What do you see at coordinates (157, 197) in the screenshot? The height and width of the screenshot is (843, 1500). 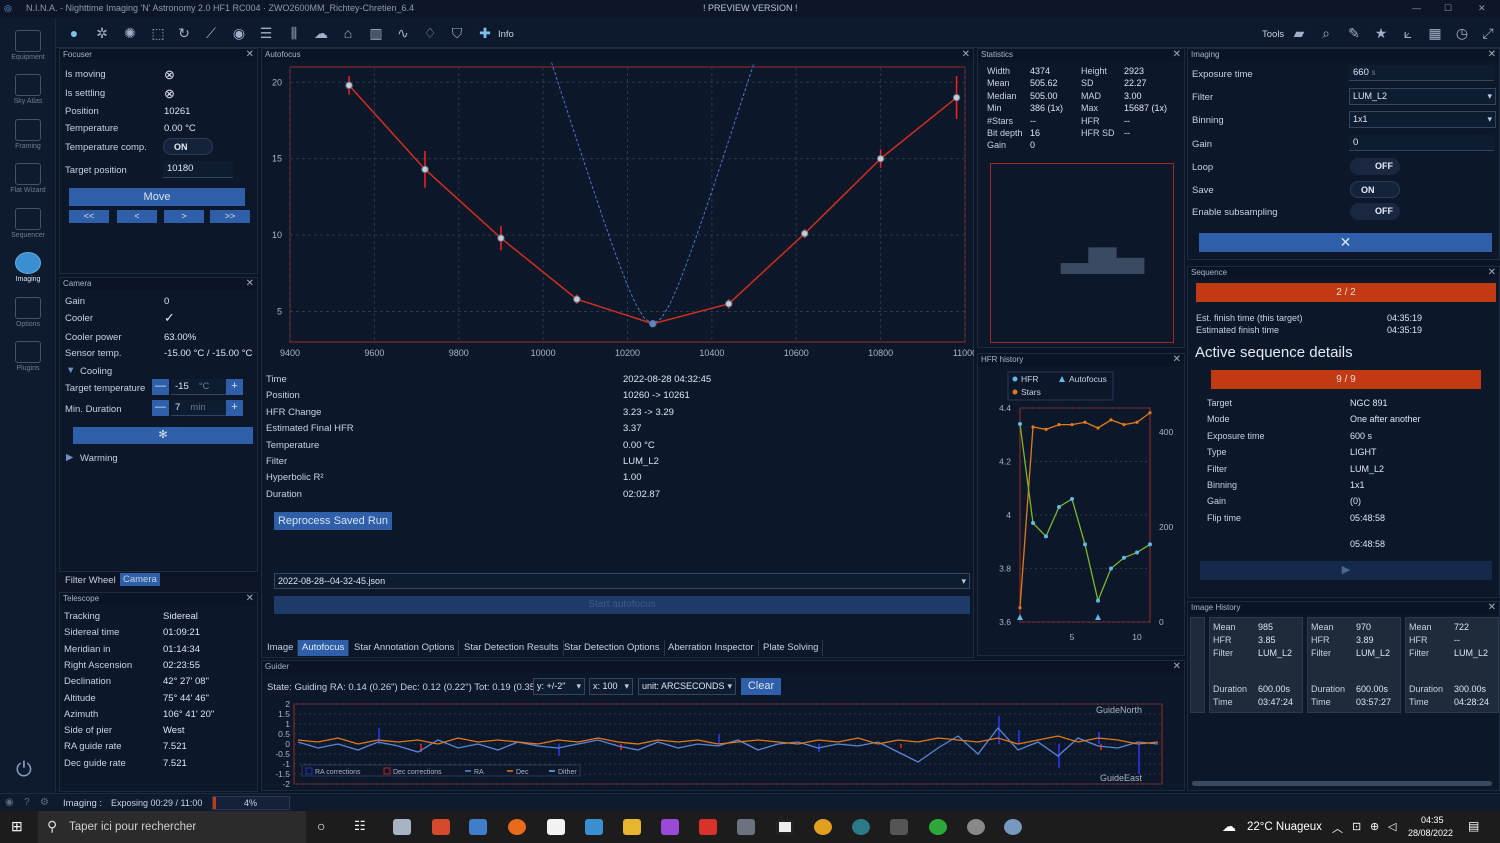 I see `move-button: Move` at bounding box center [157, 197].